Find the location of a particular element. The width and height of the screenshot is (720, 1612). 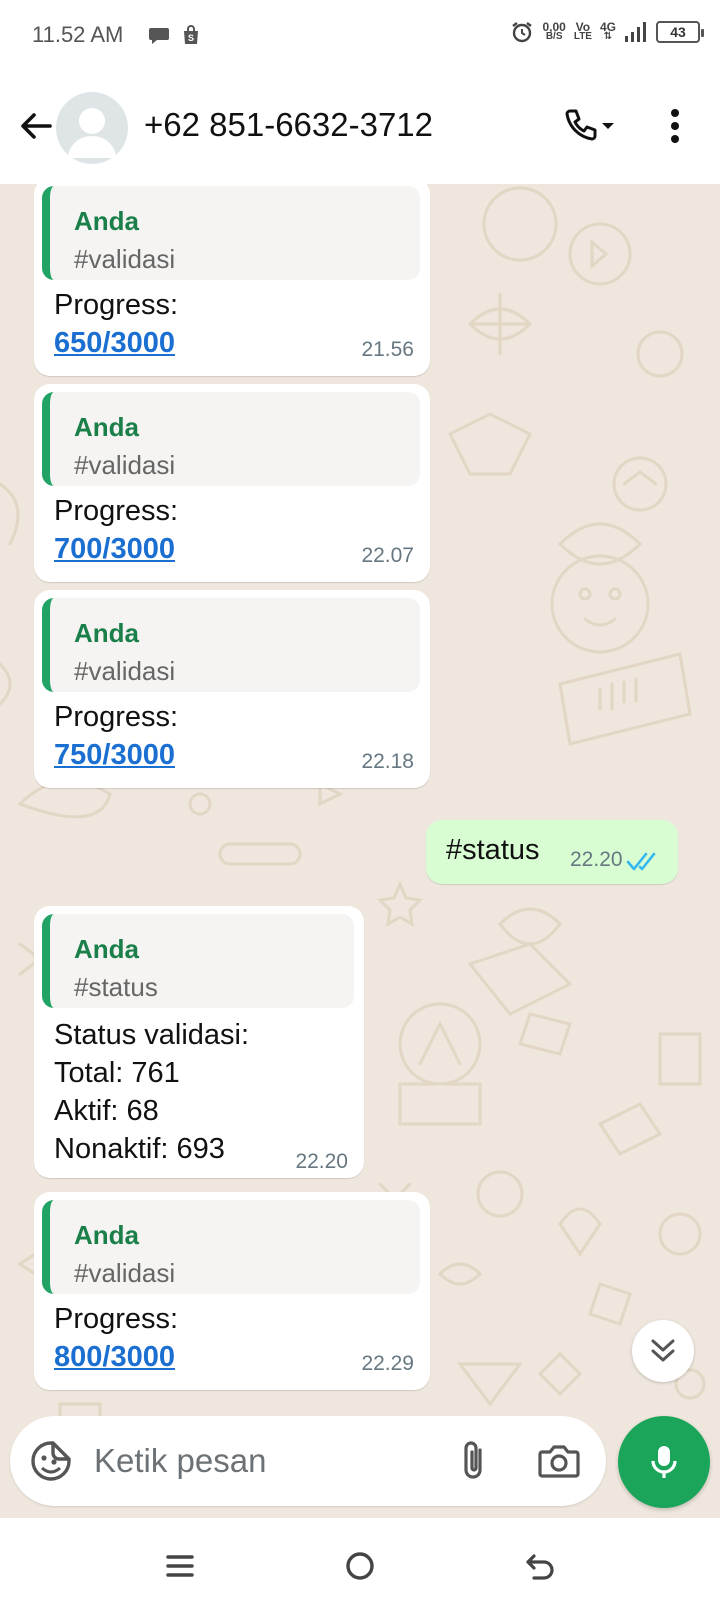

more-options-button is located at coordinates (675, 126).